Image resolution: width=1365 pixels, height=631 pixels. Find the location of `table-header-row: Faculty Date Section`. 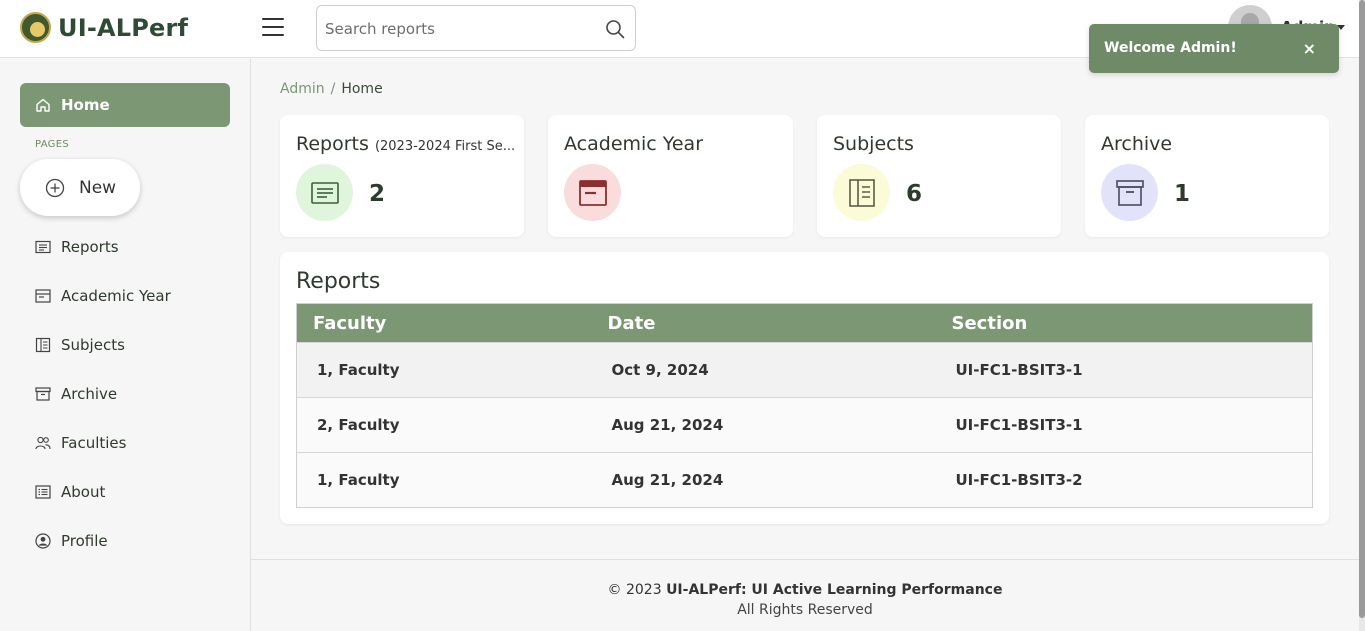

table-header-row: Faculty Date Section is located at coordinates (804, 323).